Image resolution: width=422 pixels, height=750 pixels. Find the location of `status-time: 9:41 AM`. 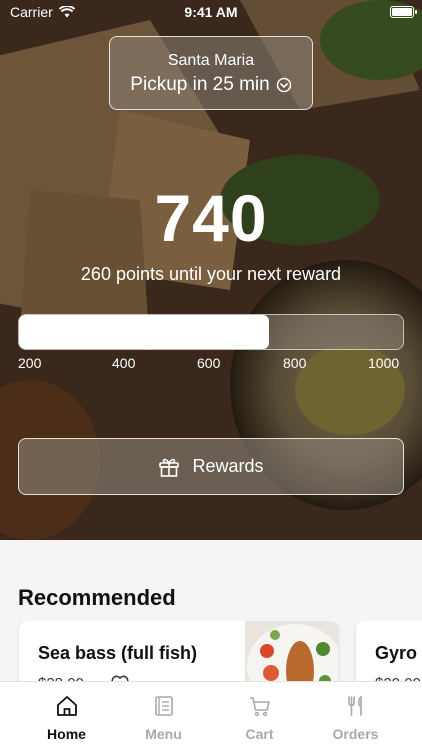

status-time: 9:41 AM is located at coordinates (211, 12).